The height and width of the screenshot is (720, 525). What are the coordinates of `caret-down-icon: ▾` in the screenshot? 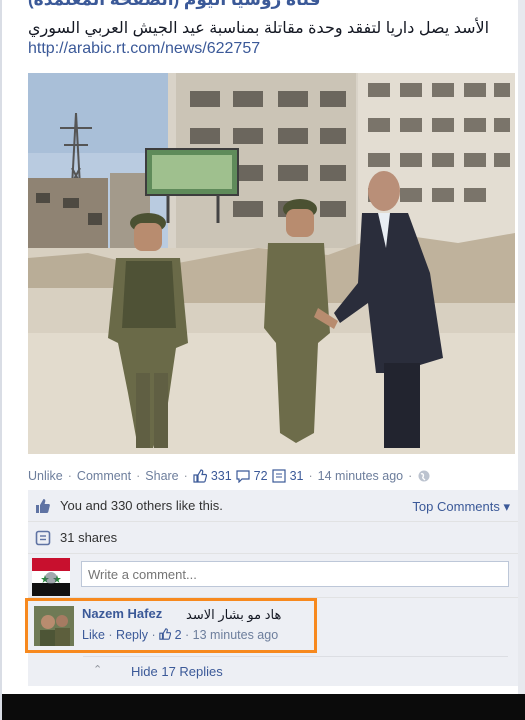 It's located at (506, 506).